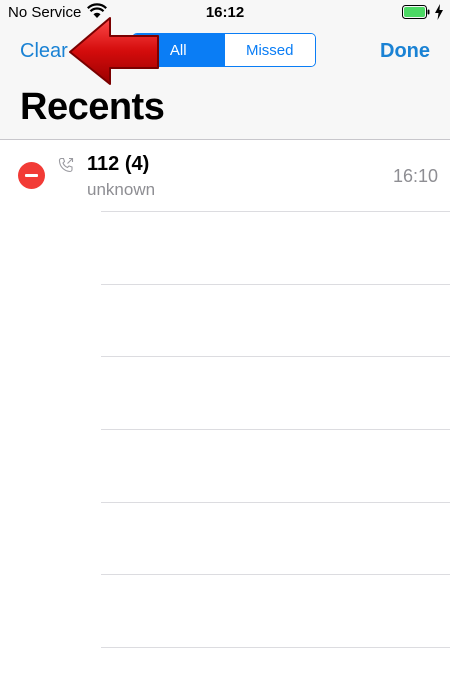 The height and width of the screenshot is (676, 450). Describe the element at coordinates (118, 164) in the screenshot. I see `call-number: 112 (4)` at that location.